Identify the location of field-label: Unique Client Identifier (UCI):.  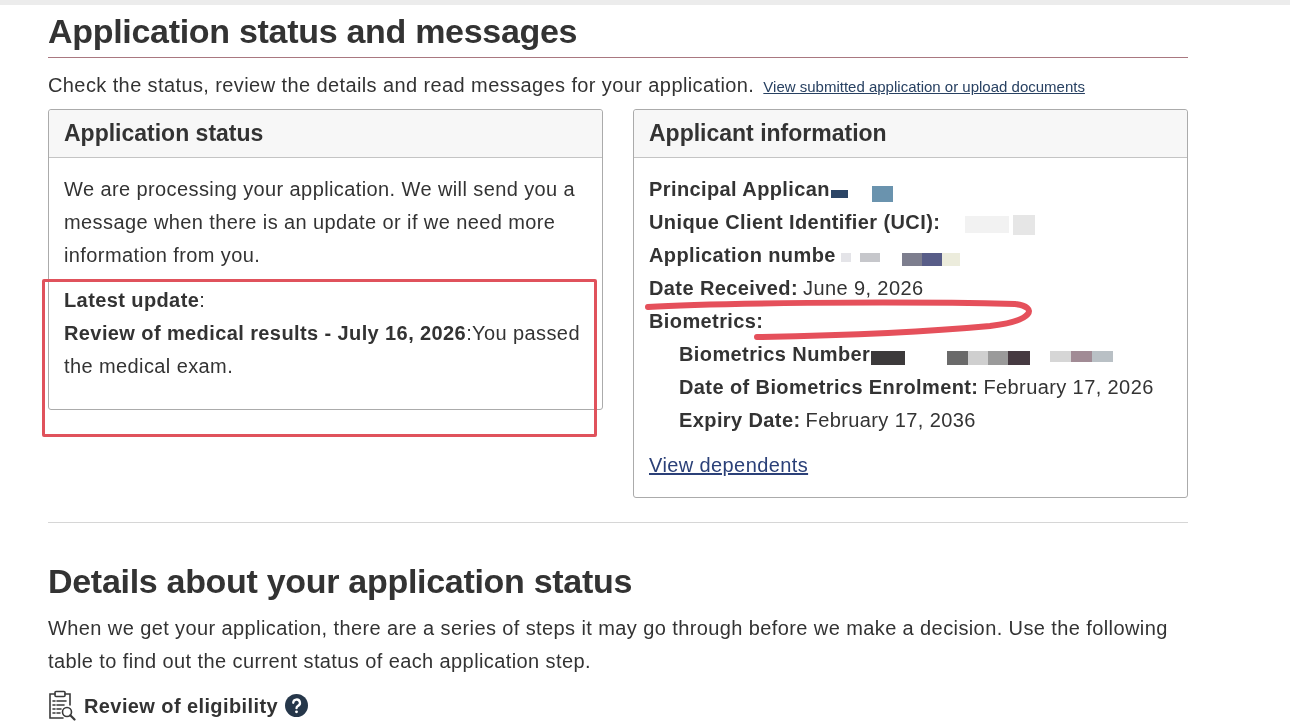
(795, 222).